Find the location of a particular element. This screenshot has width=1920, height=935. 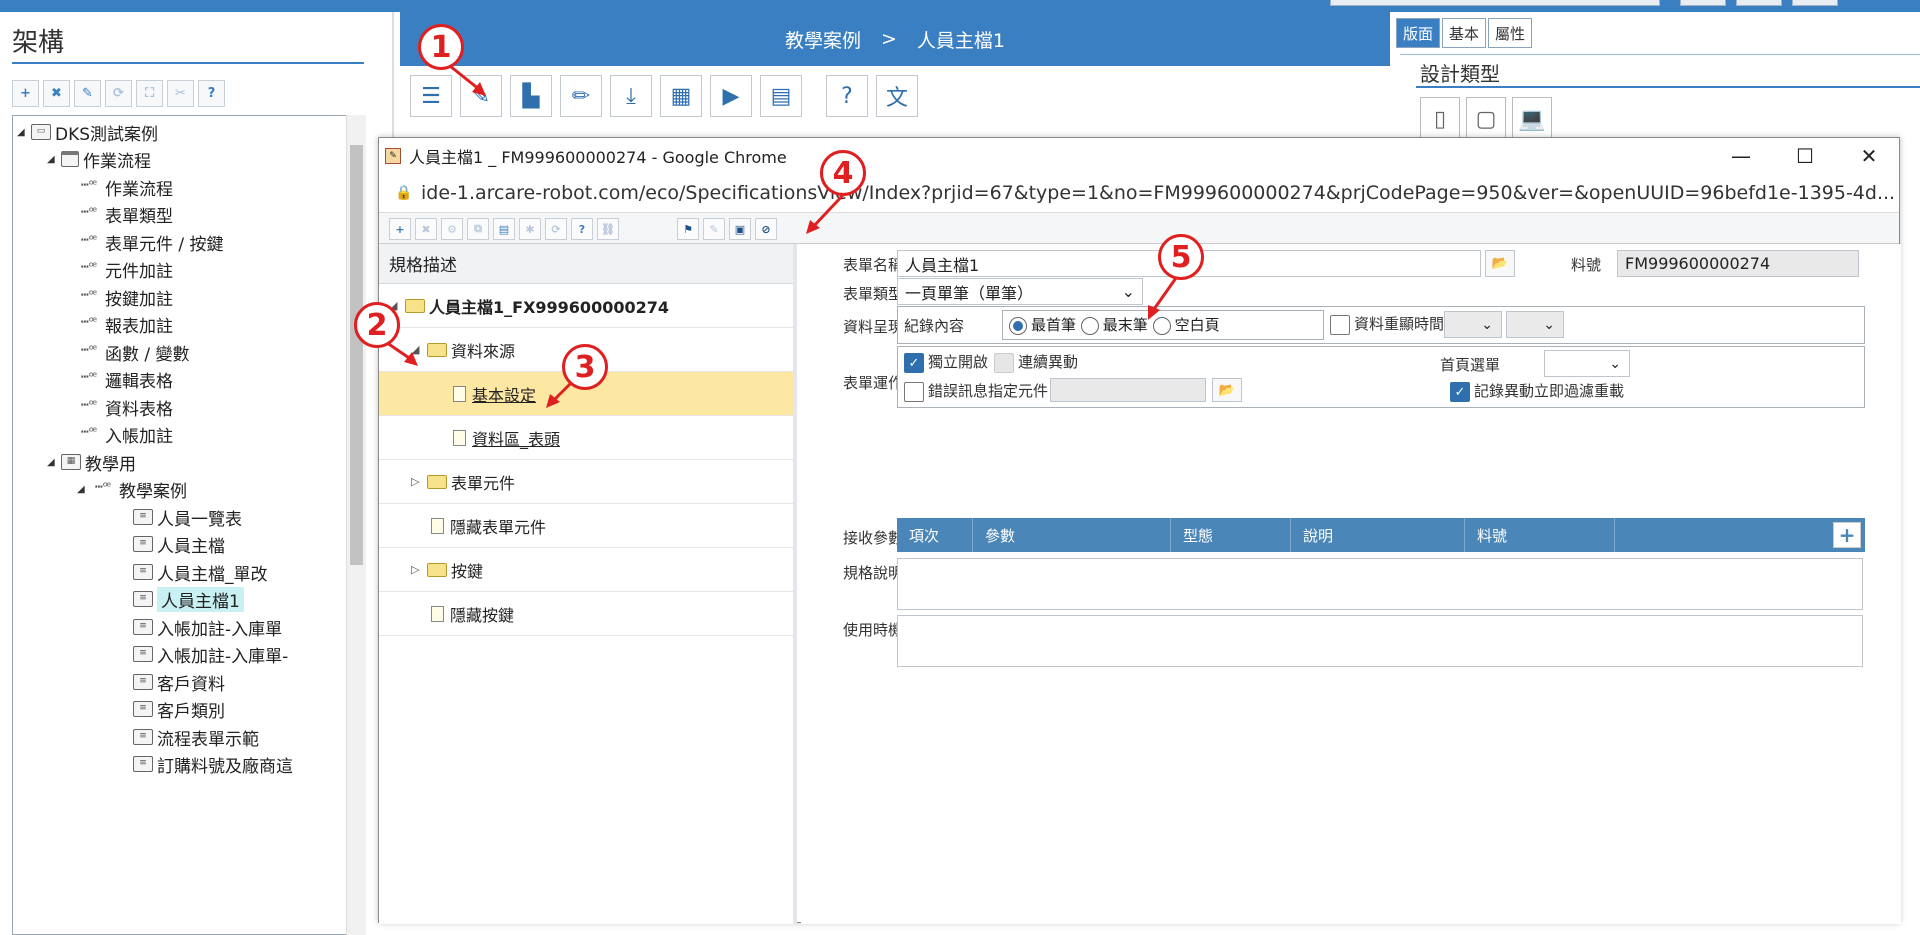

column-header: 參數 is located at coordinates (1072, 535).